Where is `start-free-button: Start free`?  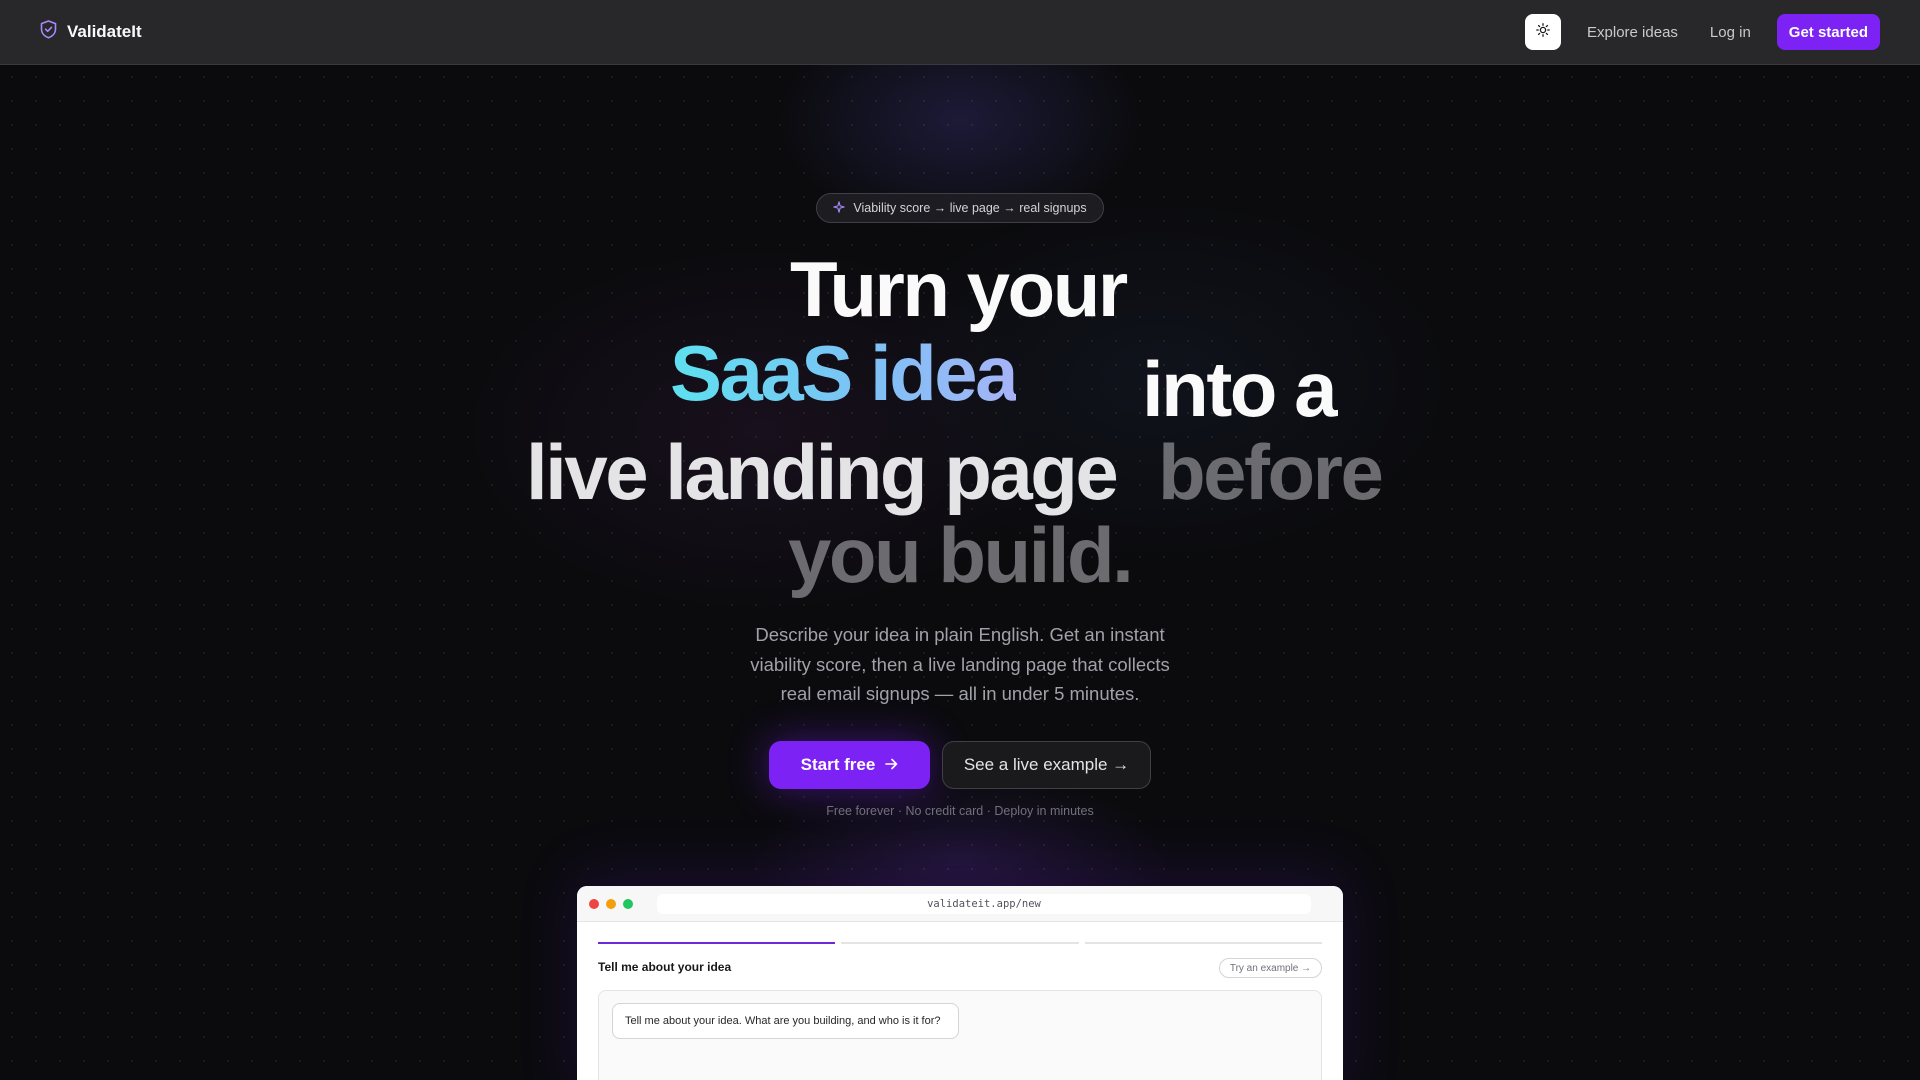 start-free-button: Start free is located at coordinates (849, 765).